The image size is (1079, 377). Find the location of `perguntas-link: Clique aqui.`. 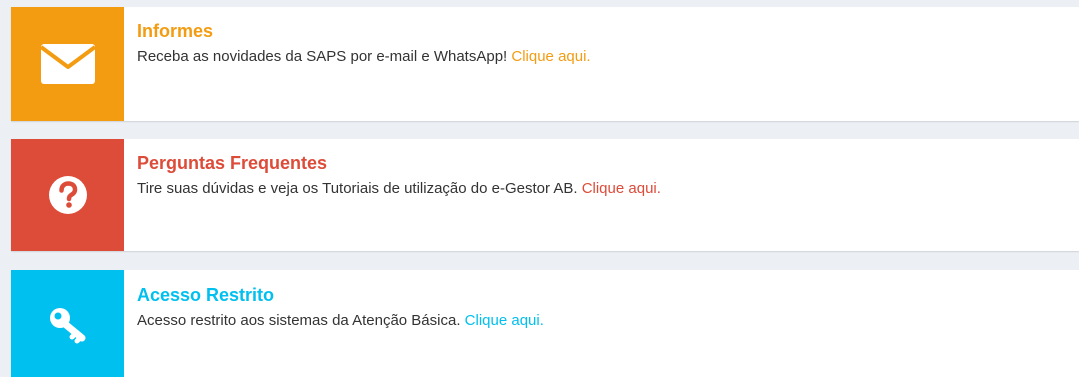

perguntas-link: Clique aqui. is located at coordinates (621, 188).